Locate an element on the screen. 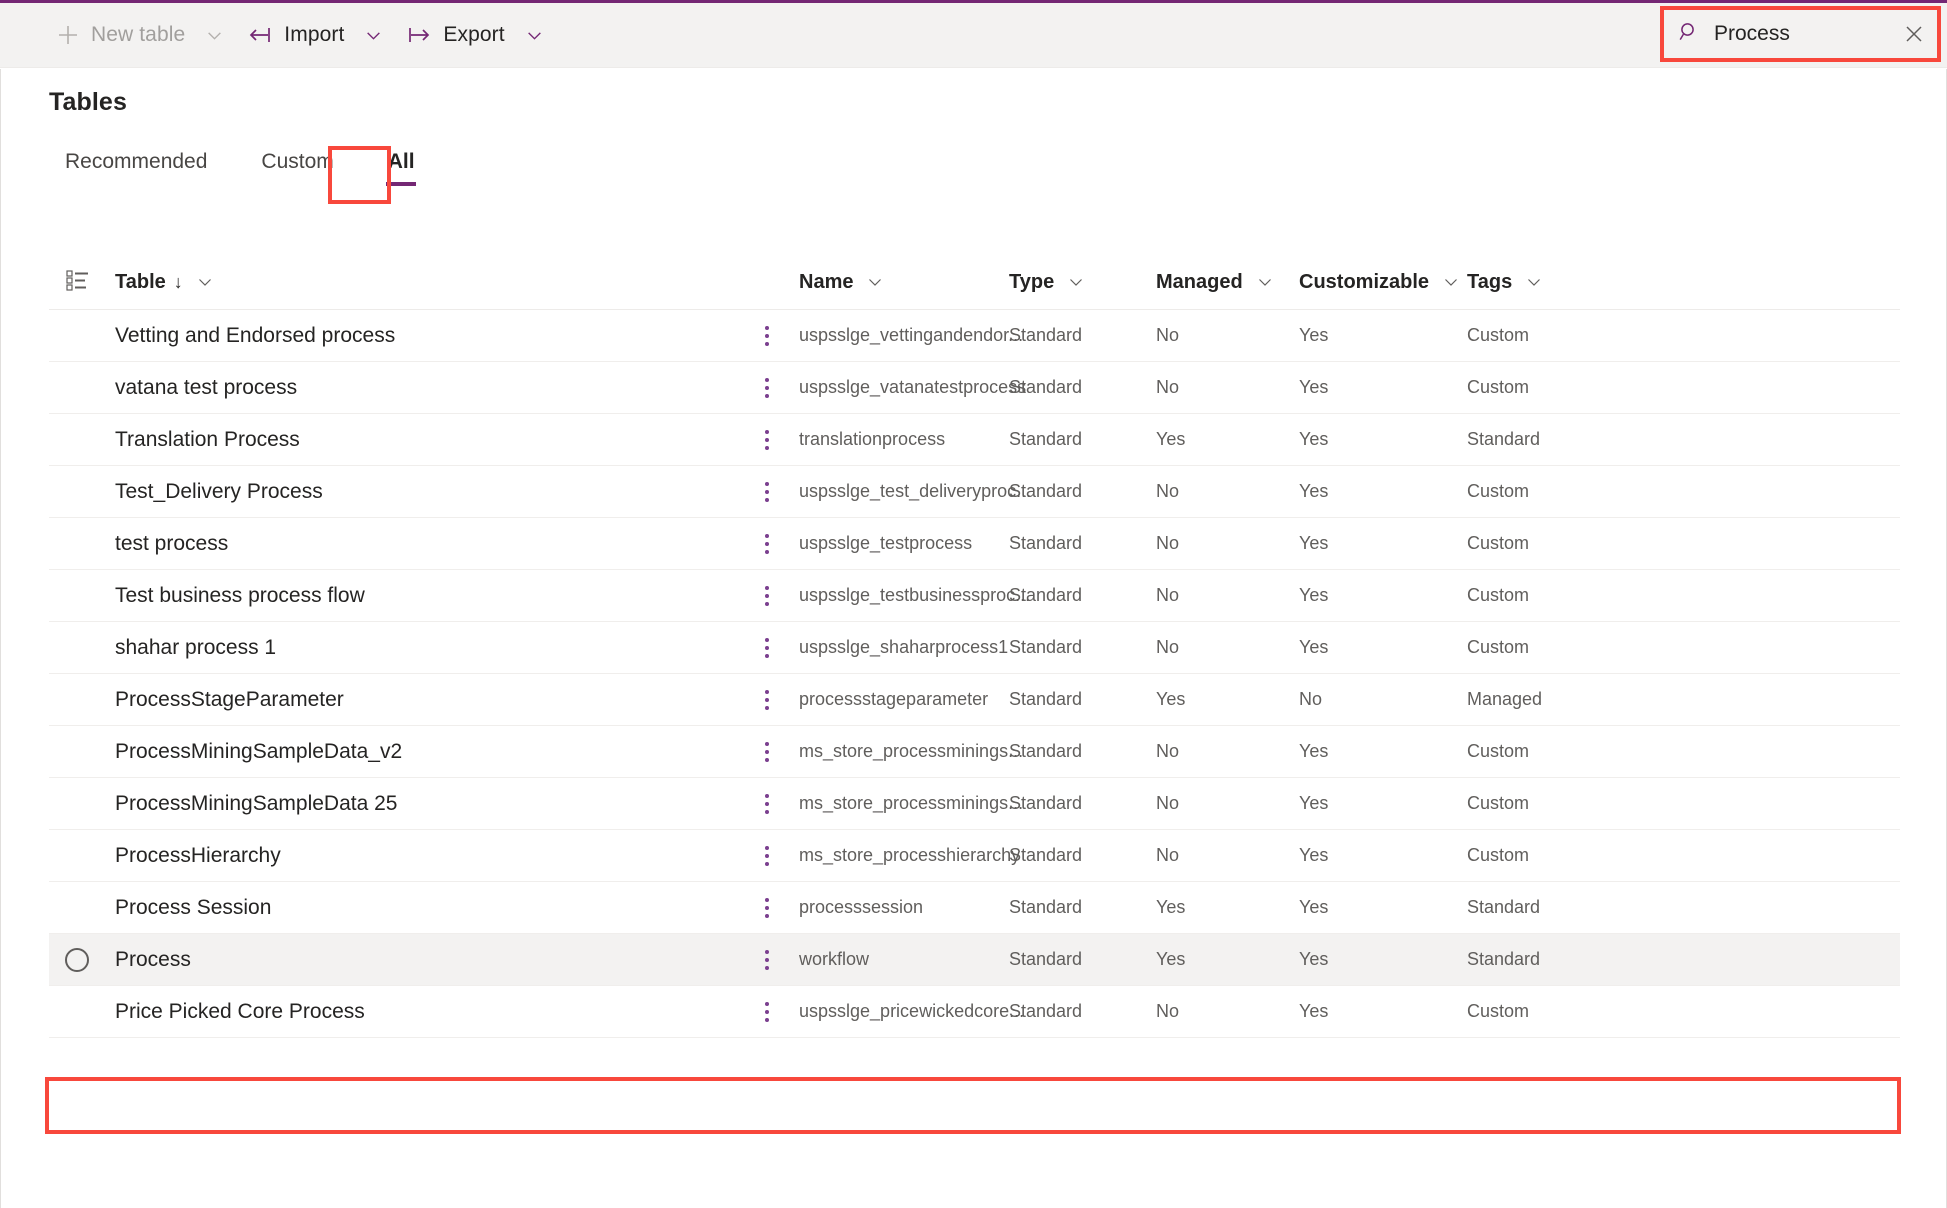  cell-table-display-name: Process Session is located at coordinates (193, 907).